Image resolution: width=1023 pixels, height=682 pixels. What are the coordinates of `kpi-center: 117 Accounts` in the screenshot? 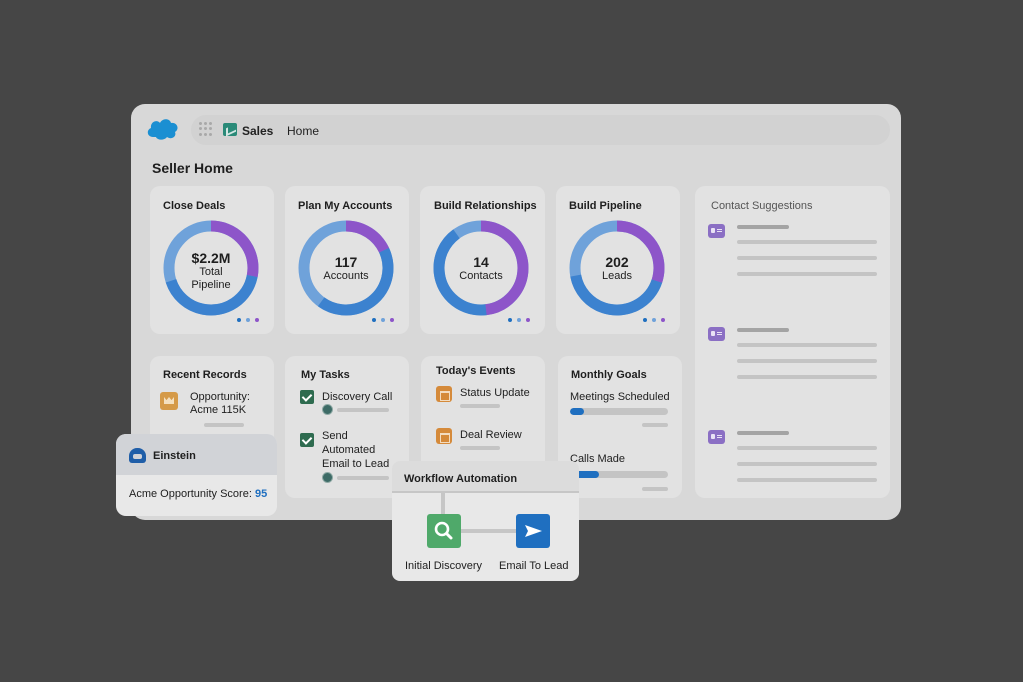 It's located at (346, 269).